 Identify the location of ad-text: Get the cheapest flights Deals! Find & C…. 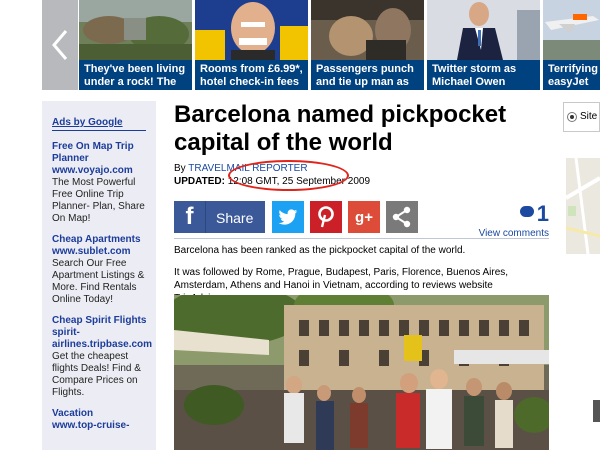
(96, 374).